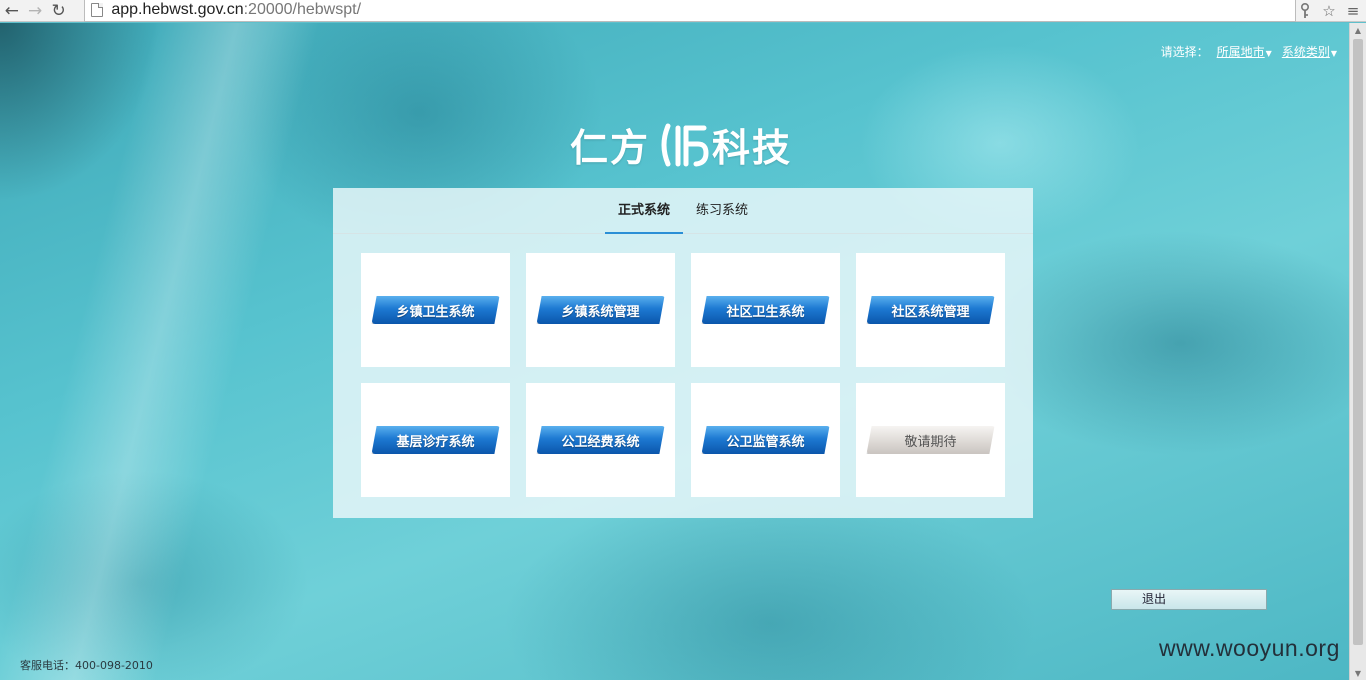 The height and width of the screenshot is (680, 1366). Describe the element at coordinates (58, 11) in the screenshot. I see `reload-icon: ↻` at that location.